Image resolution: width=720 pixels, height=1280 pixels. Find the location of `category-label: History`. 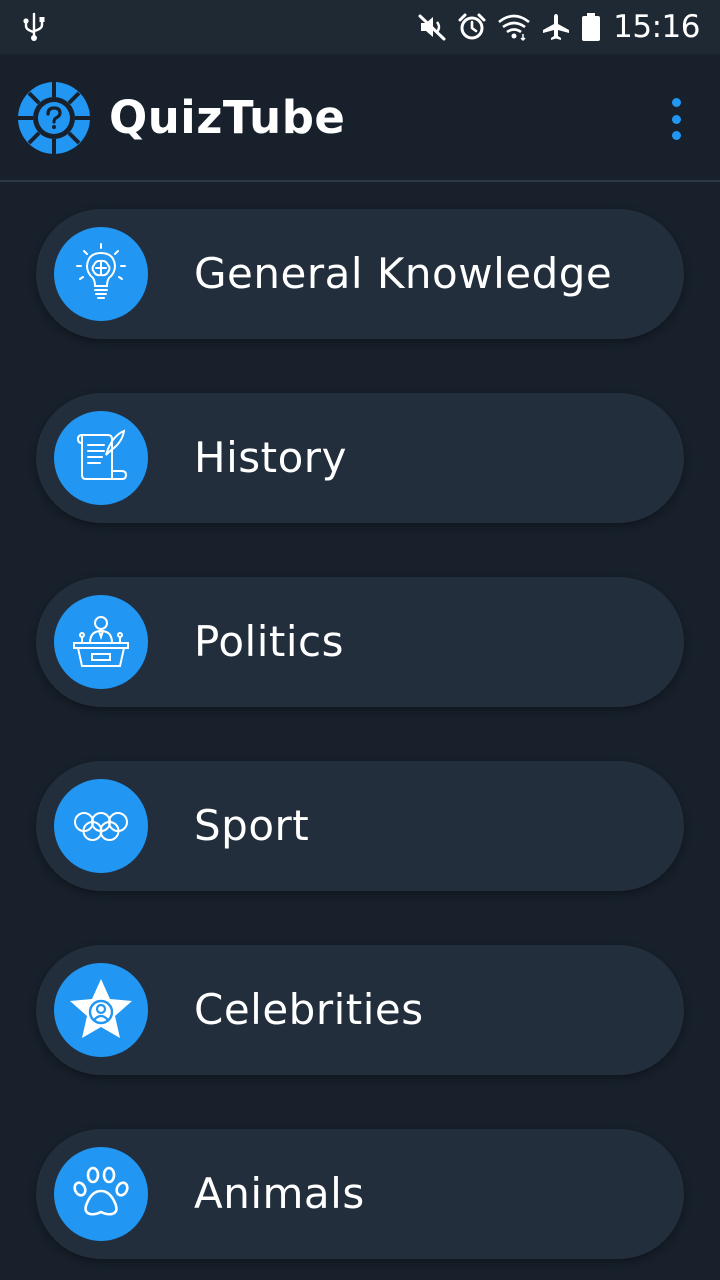

category-label: History is located at coordinates (270, 457).